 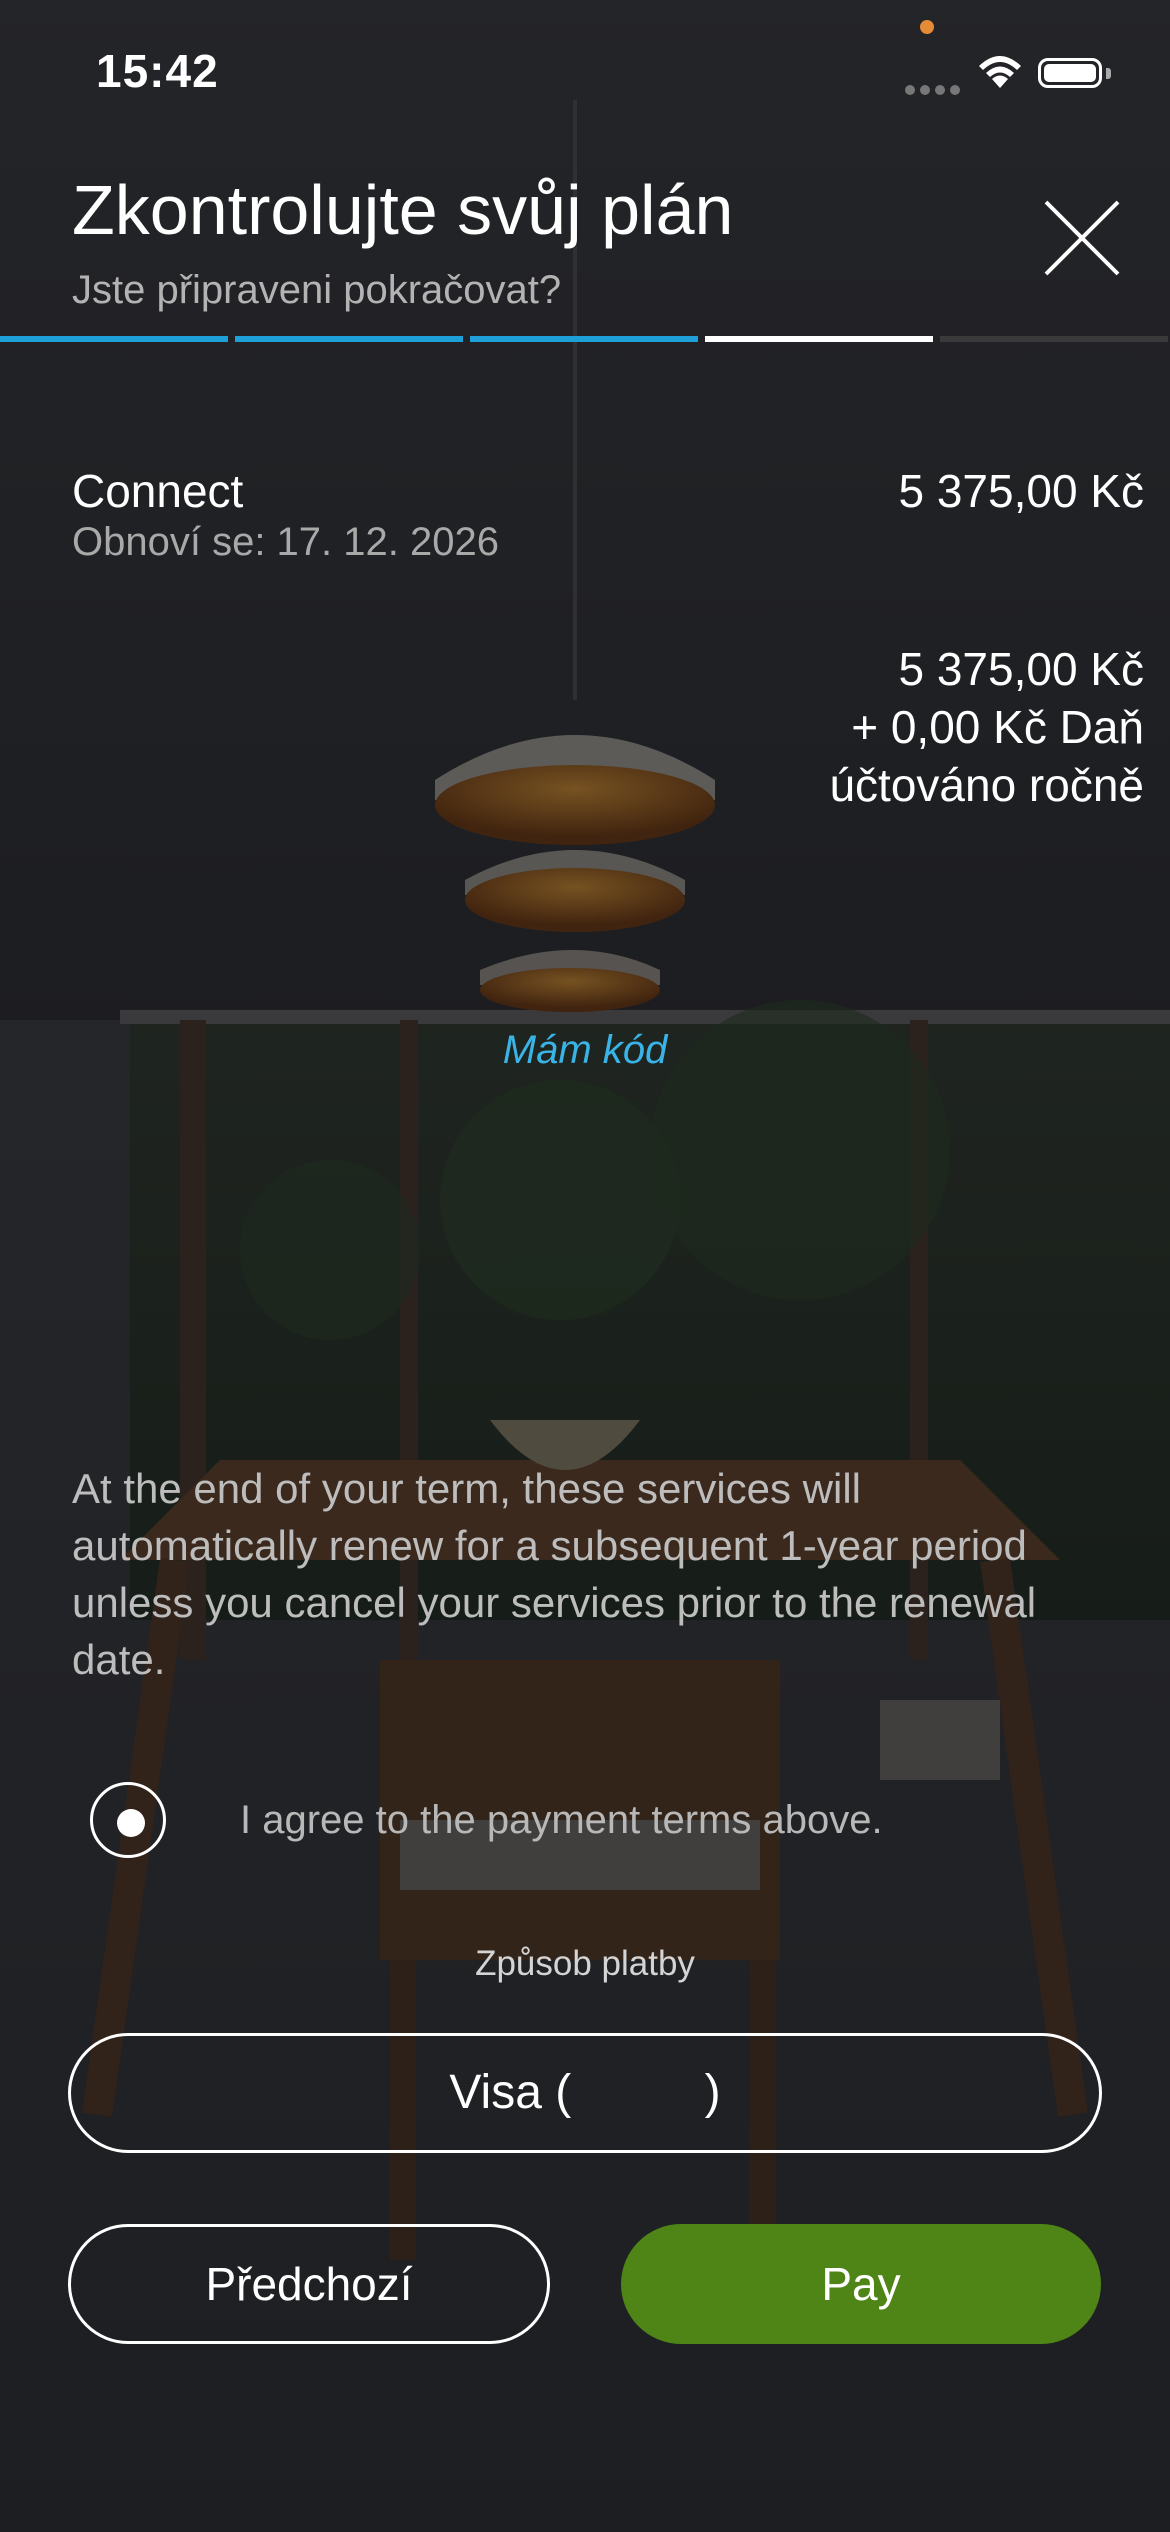 What do you see at coordinates (997, 727) in the screenshot?
I see `tax-amount: + 0,00 Kč Daň` at bounding box center [997, 727].